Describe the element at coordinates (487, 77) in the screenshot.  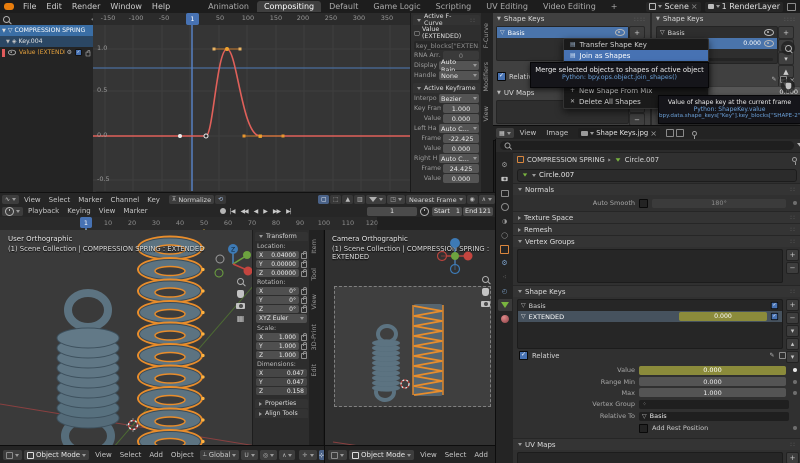
I see `sidebar-tab: Modifiers` at that location.